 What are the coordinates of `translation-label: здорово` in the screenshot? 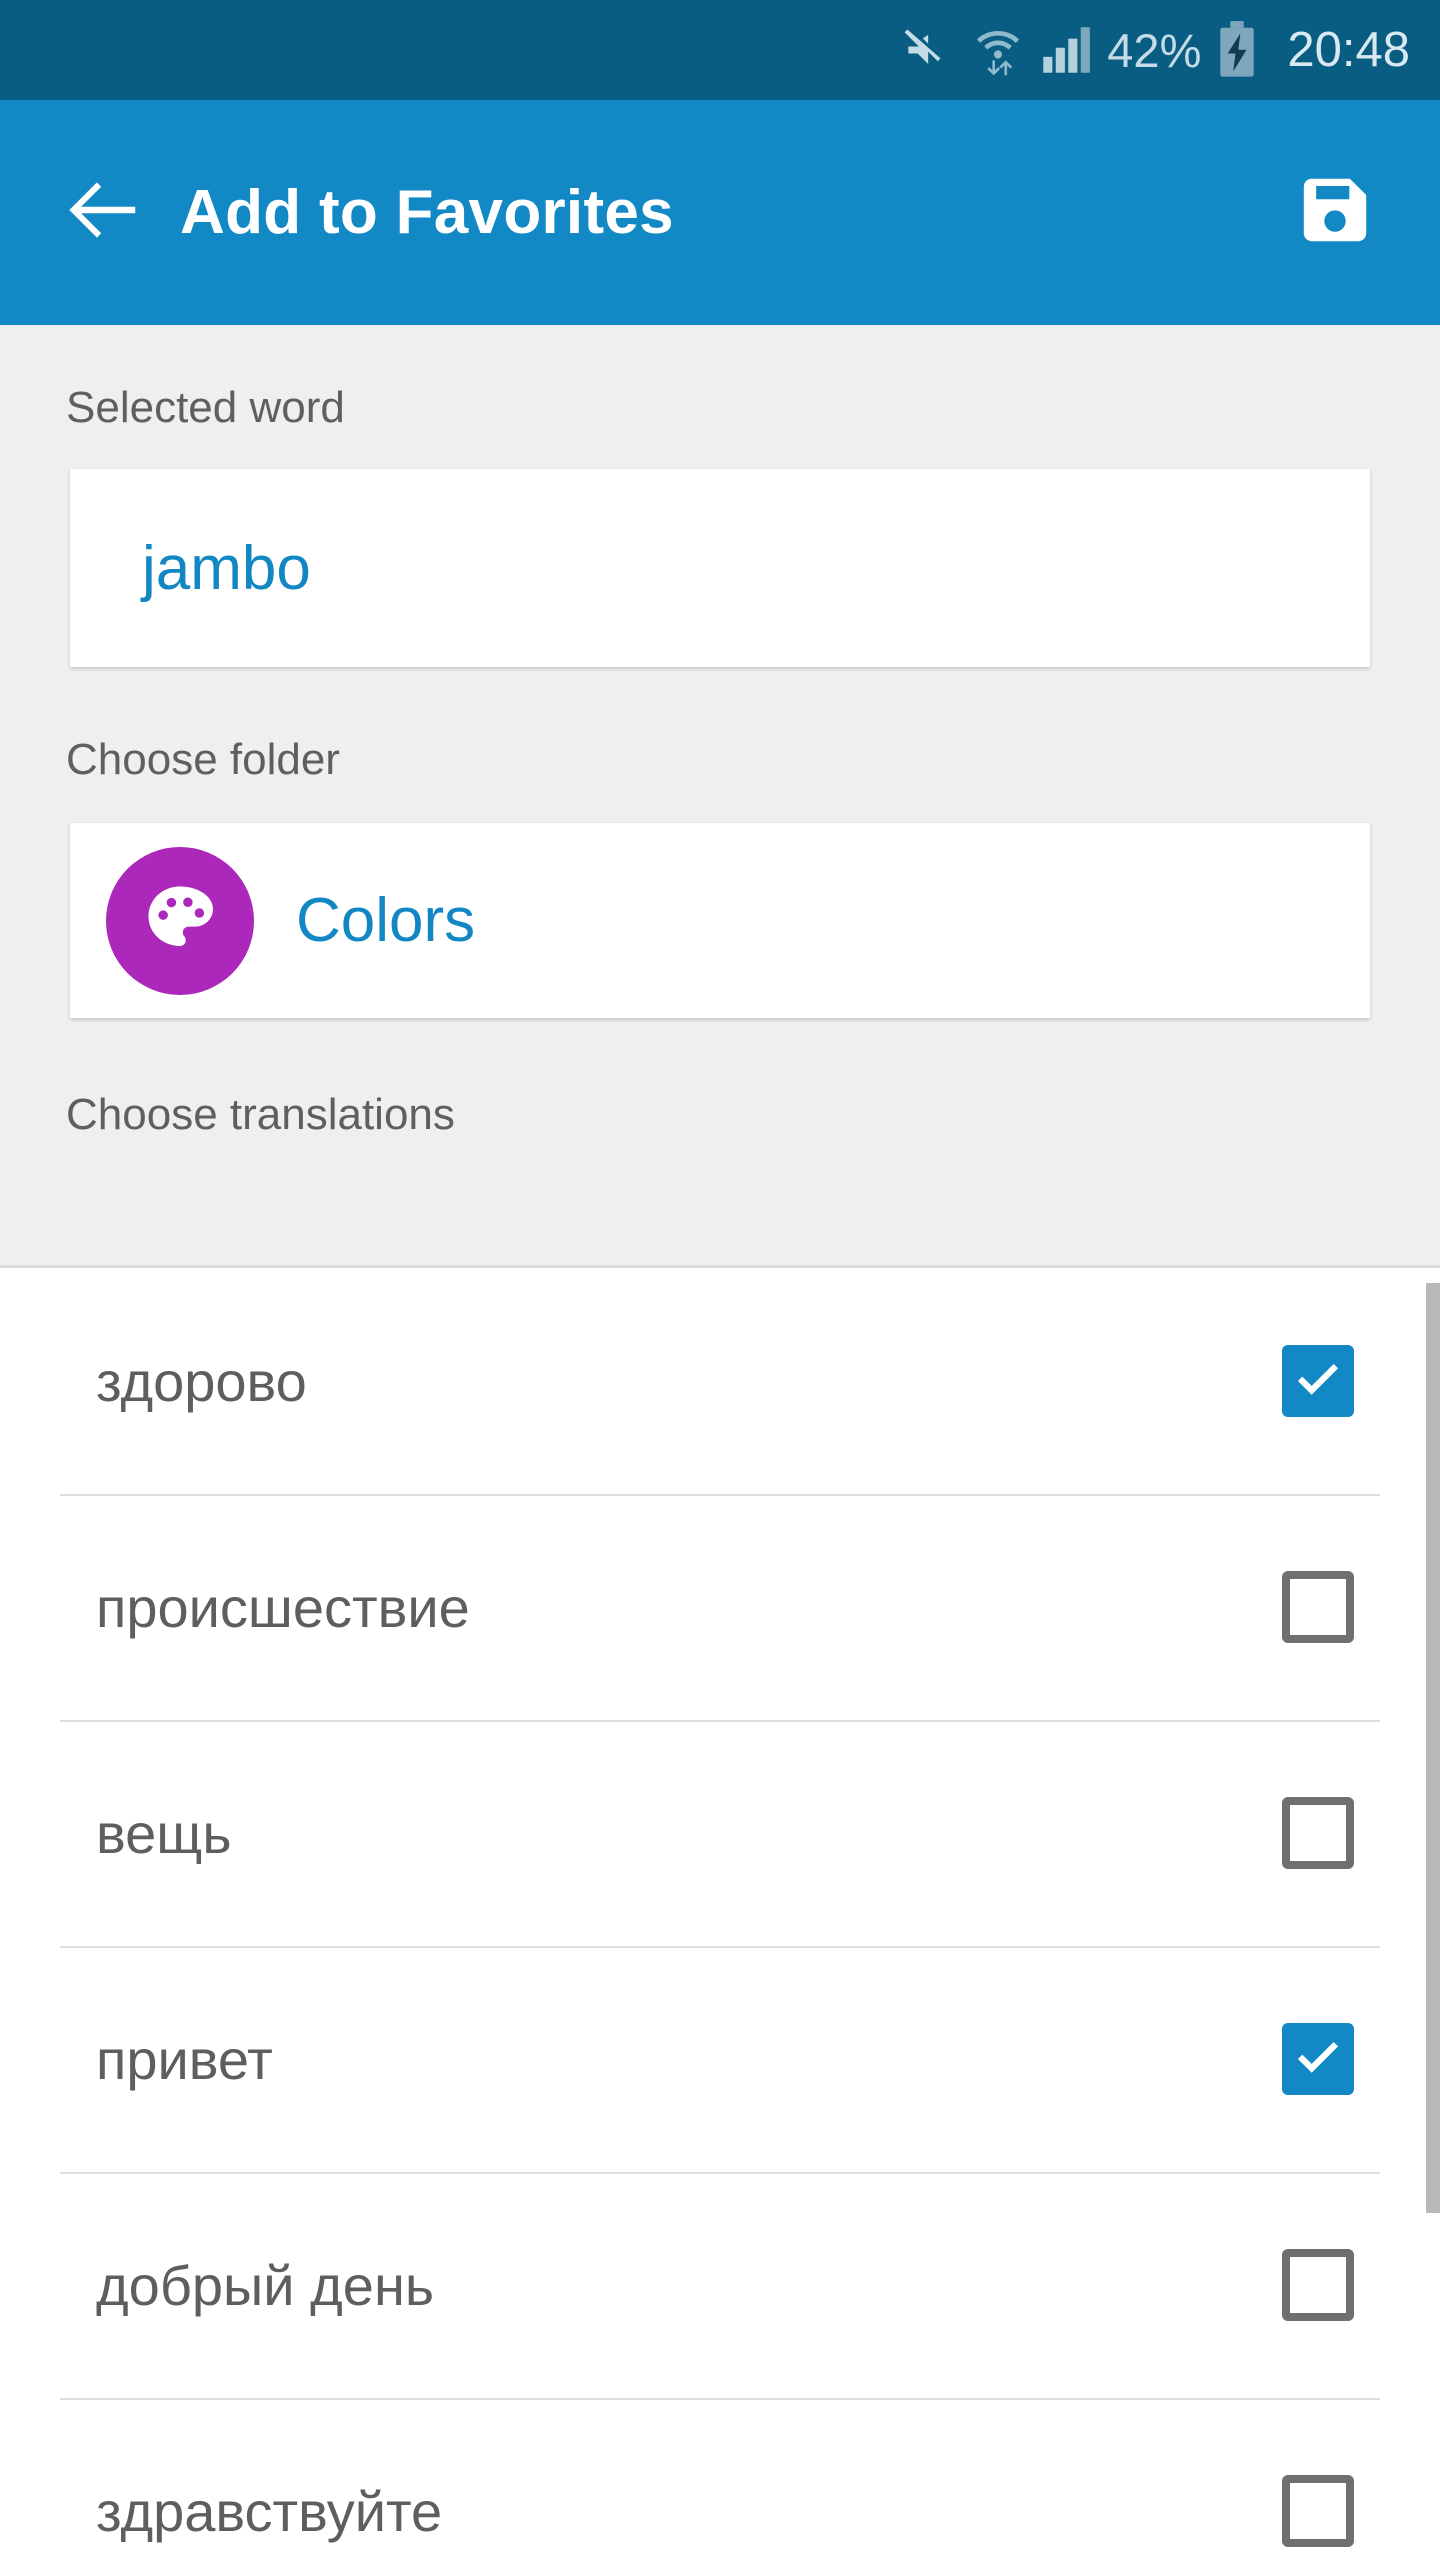 It's located at (201, 1381).